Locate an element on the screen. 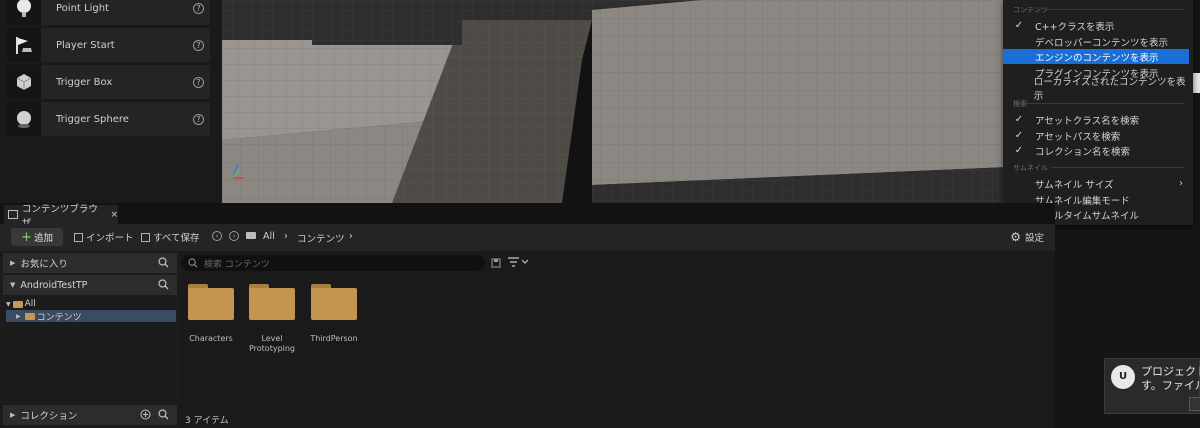 The height and width of the screenshot is (428, 1200). filter-icon is located at coordinates (519, 263).